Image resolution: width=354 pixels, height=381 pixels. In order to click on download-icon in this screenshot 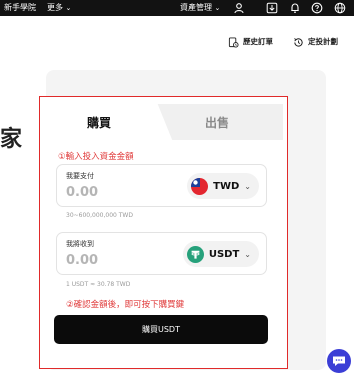, I will do `click(272, 8)`.